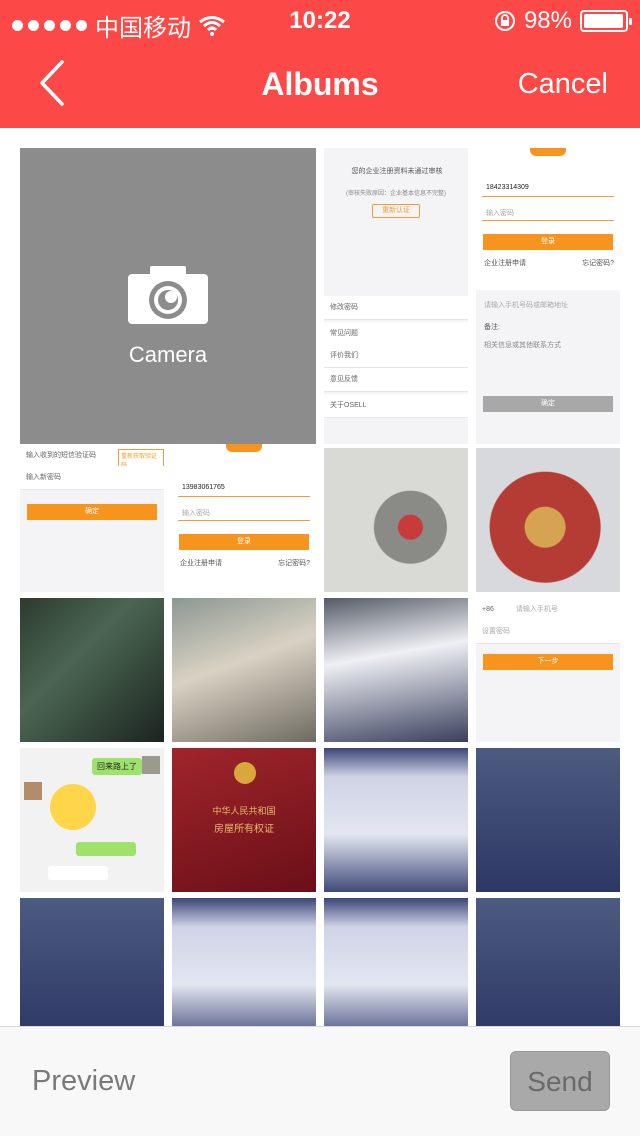 The width and height of the screenshot is (640, 1136). I want to click on photo-thumbnail: 回来路上了, so click(92, 820).